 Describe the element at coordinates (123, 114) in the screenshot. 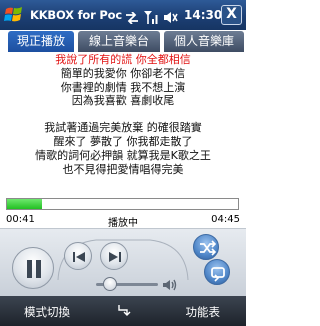

I see `lyric-gap` at that location.